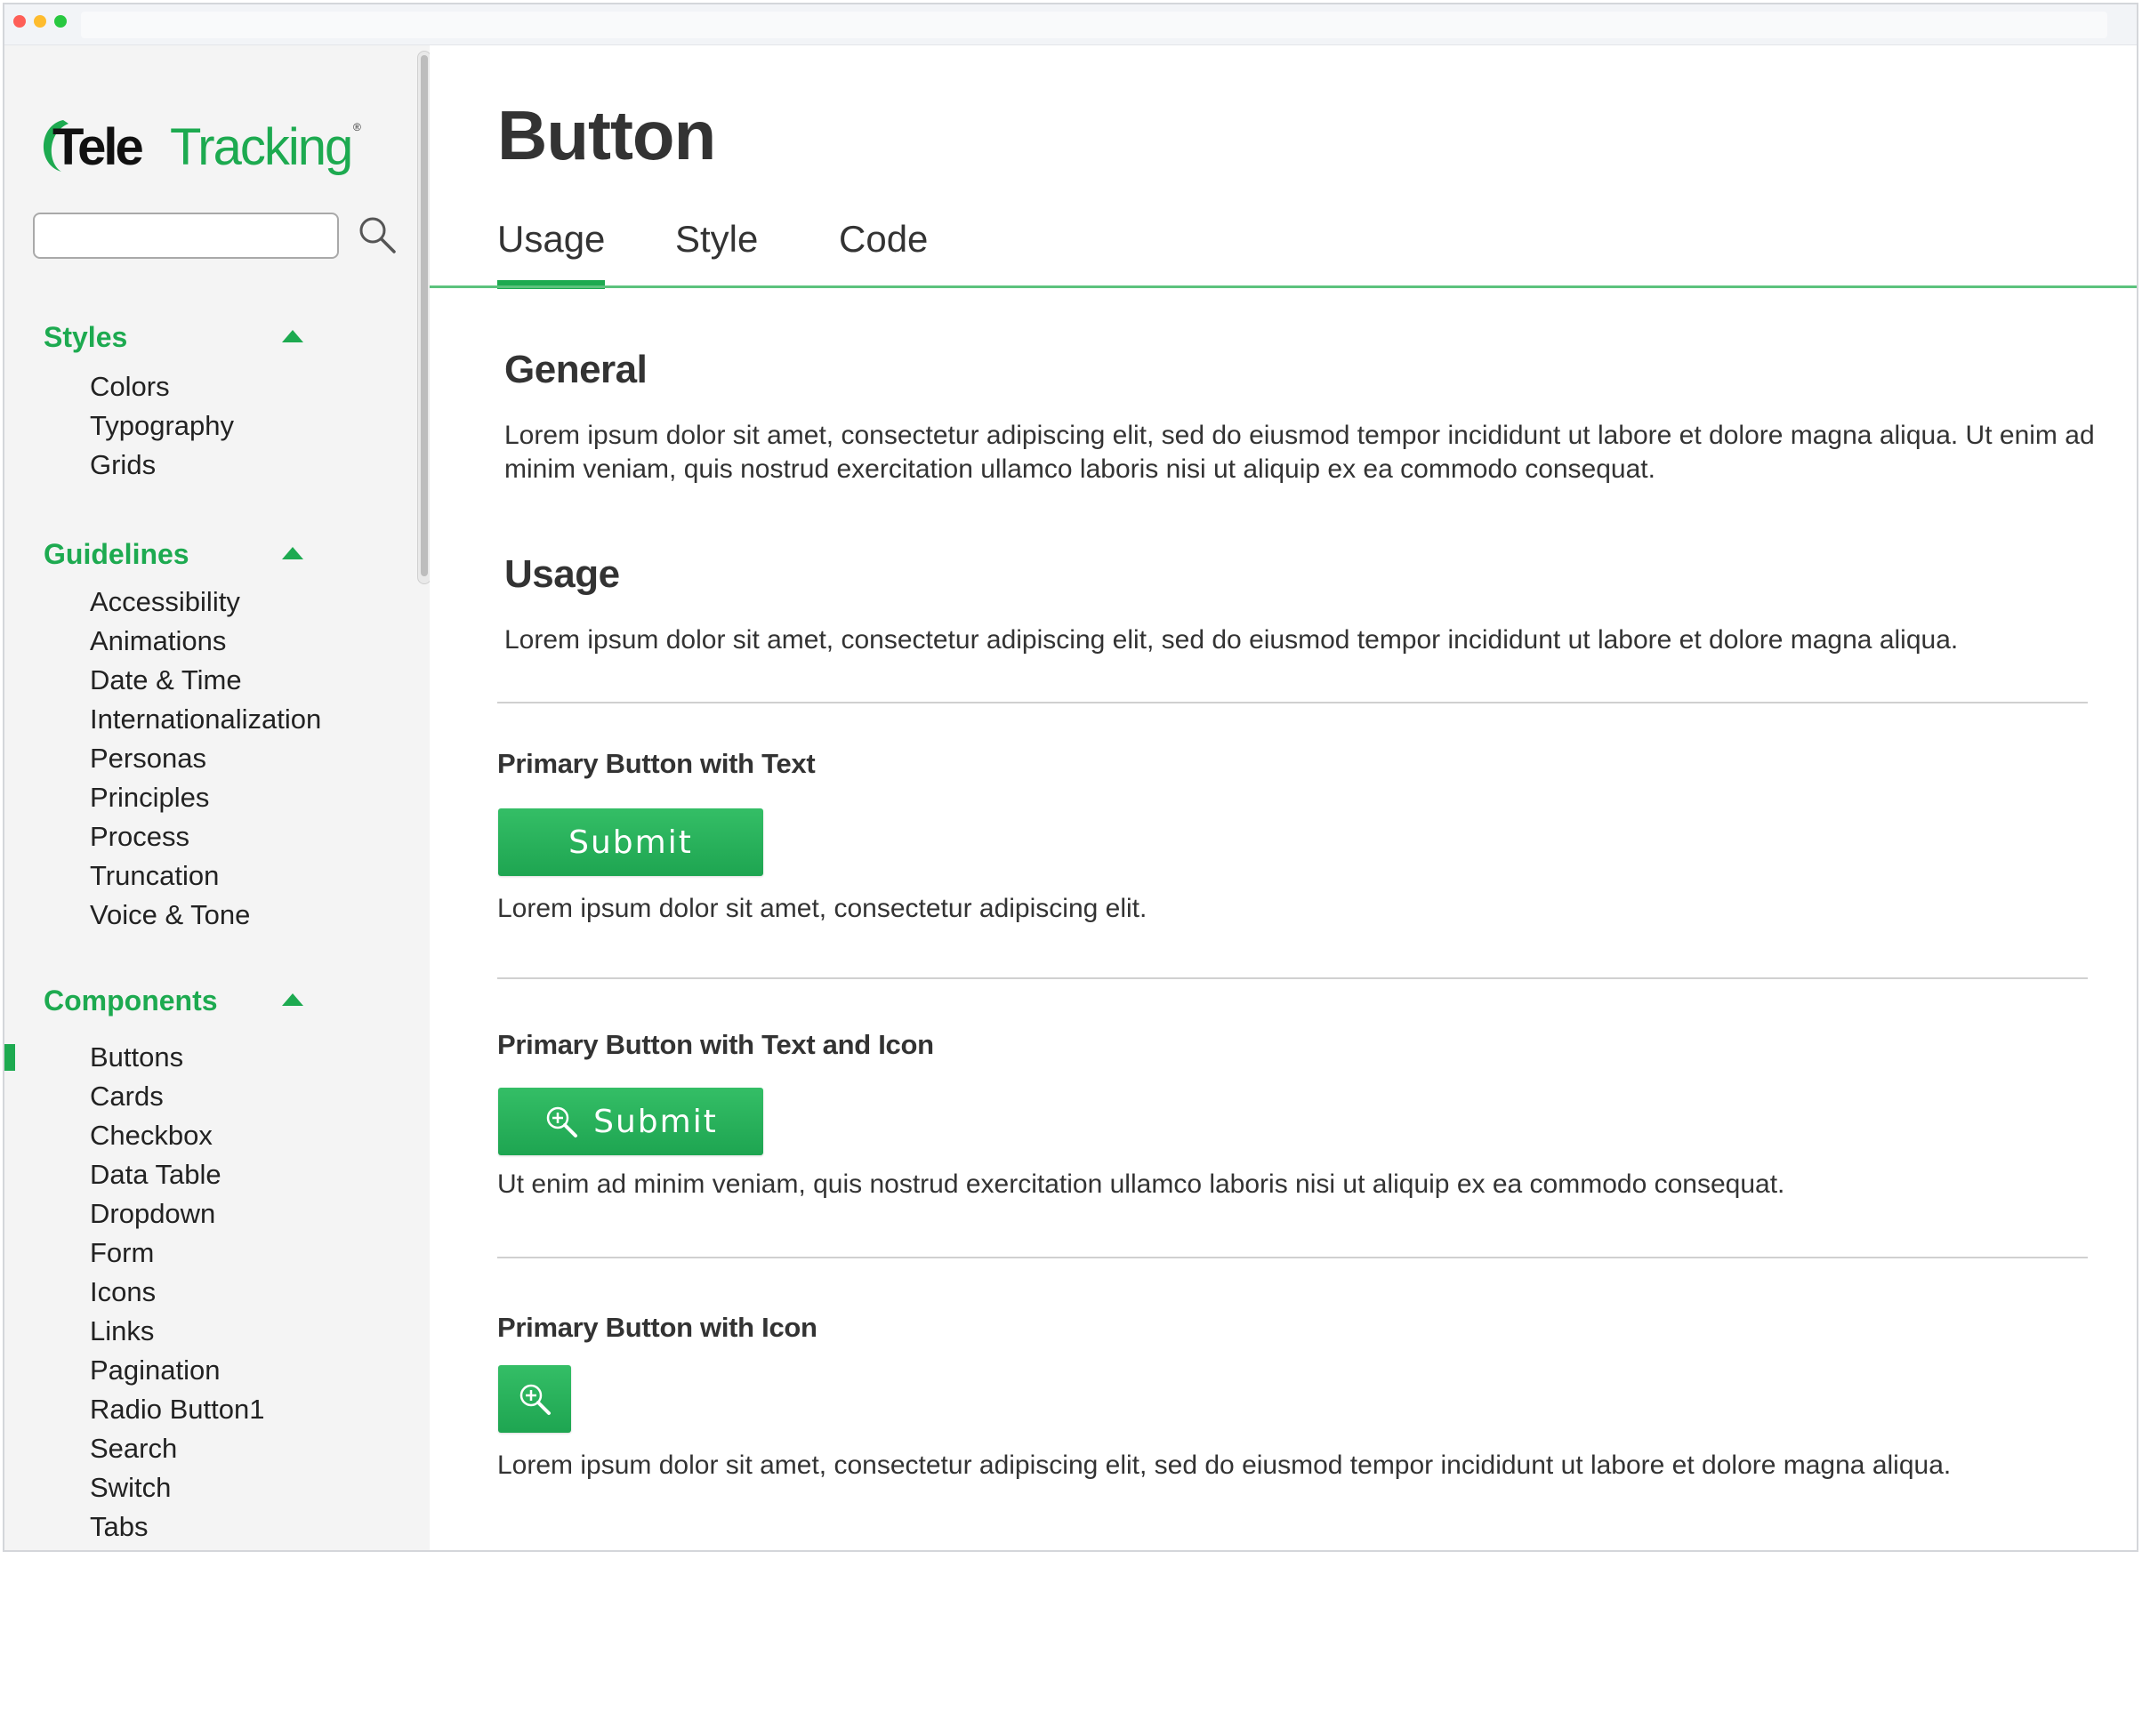  What do you see at coordinates (177, 1370) in the screenshot?
I see `nav-item-pagination: Pagination` at bounding box center [177, 1370].